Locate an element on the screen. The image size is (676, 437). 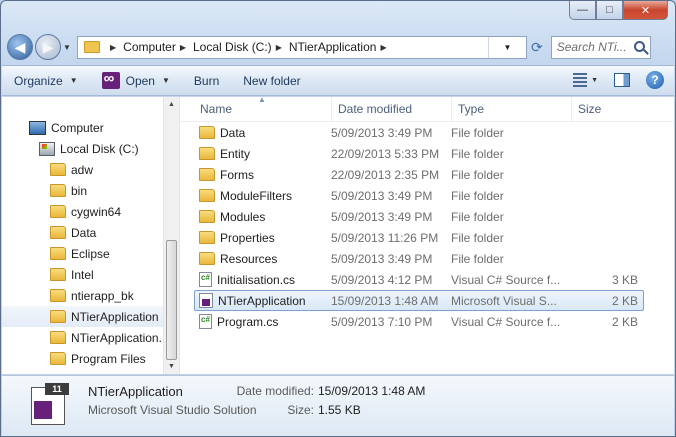
burn-button: Burn is located at coordinates (206, 80).